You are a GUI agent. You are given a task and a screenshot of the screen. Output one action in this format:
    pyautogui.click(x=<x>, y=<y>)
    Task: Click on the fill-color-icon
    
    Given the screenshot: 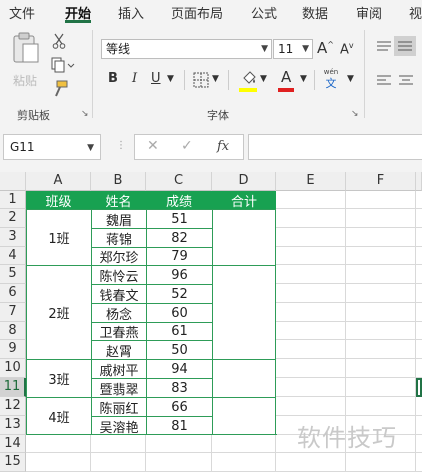 What is the action you would take?
    pyautogui.click(x=249, y=79)
    